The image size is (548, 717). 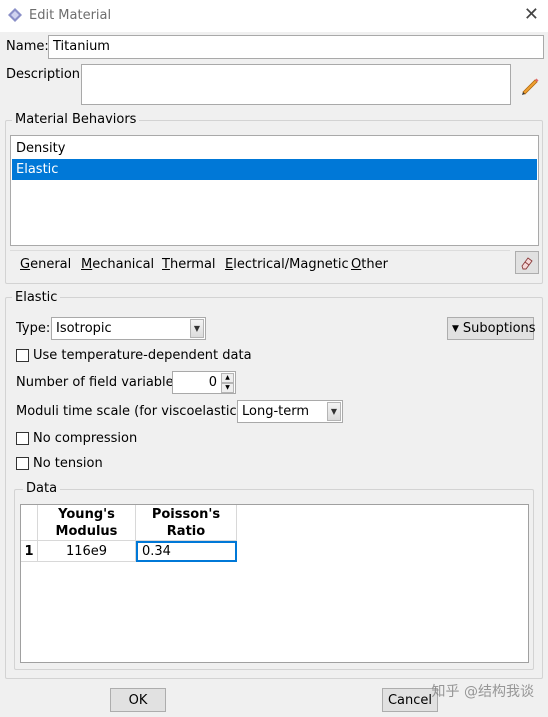 What do you see at coordinates (42, 488) in the screenshot?
I see `data-title: Data` at bounding box center [42, 488].